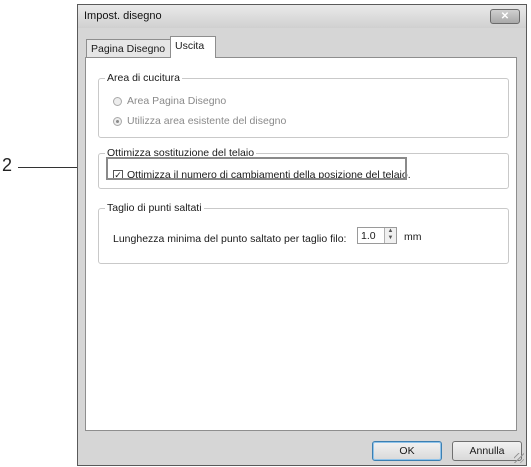 This screenshot has width=531, height=467. I want to click on radio-area-pagina-disegno: Area Pagina Disegno, so click(169, 101).